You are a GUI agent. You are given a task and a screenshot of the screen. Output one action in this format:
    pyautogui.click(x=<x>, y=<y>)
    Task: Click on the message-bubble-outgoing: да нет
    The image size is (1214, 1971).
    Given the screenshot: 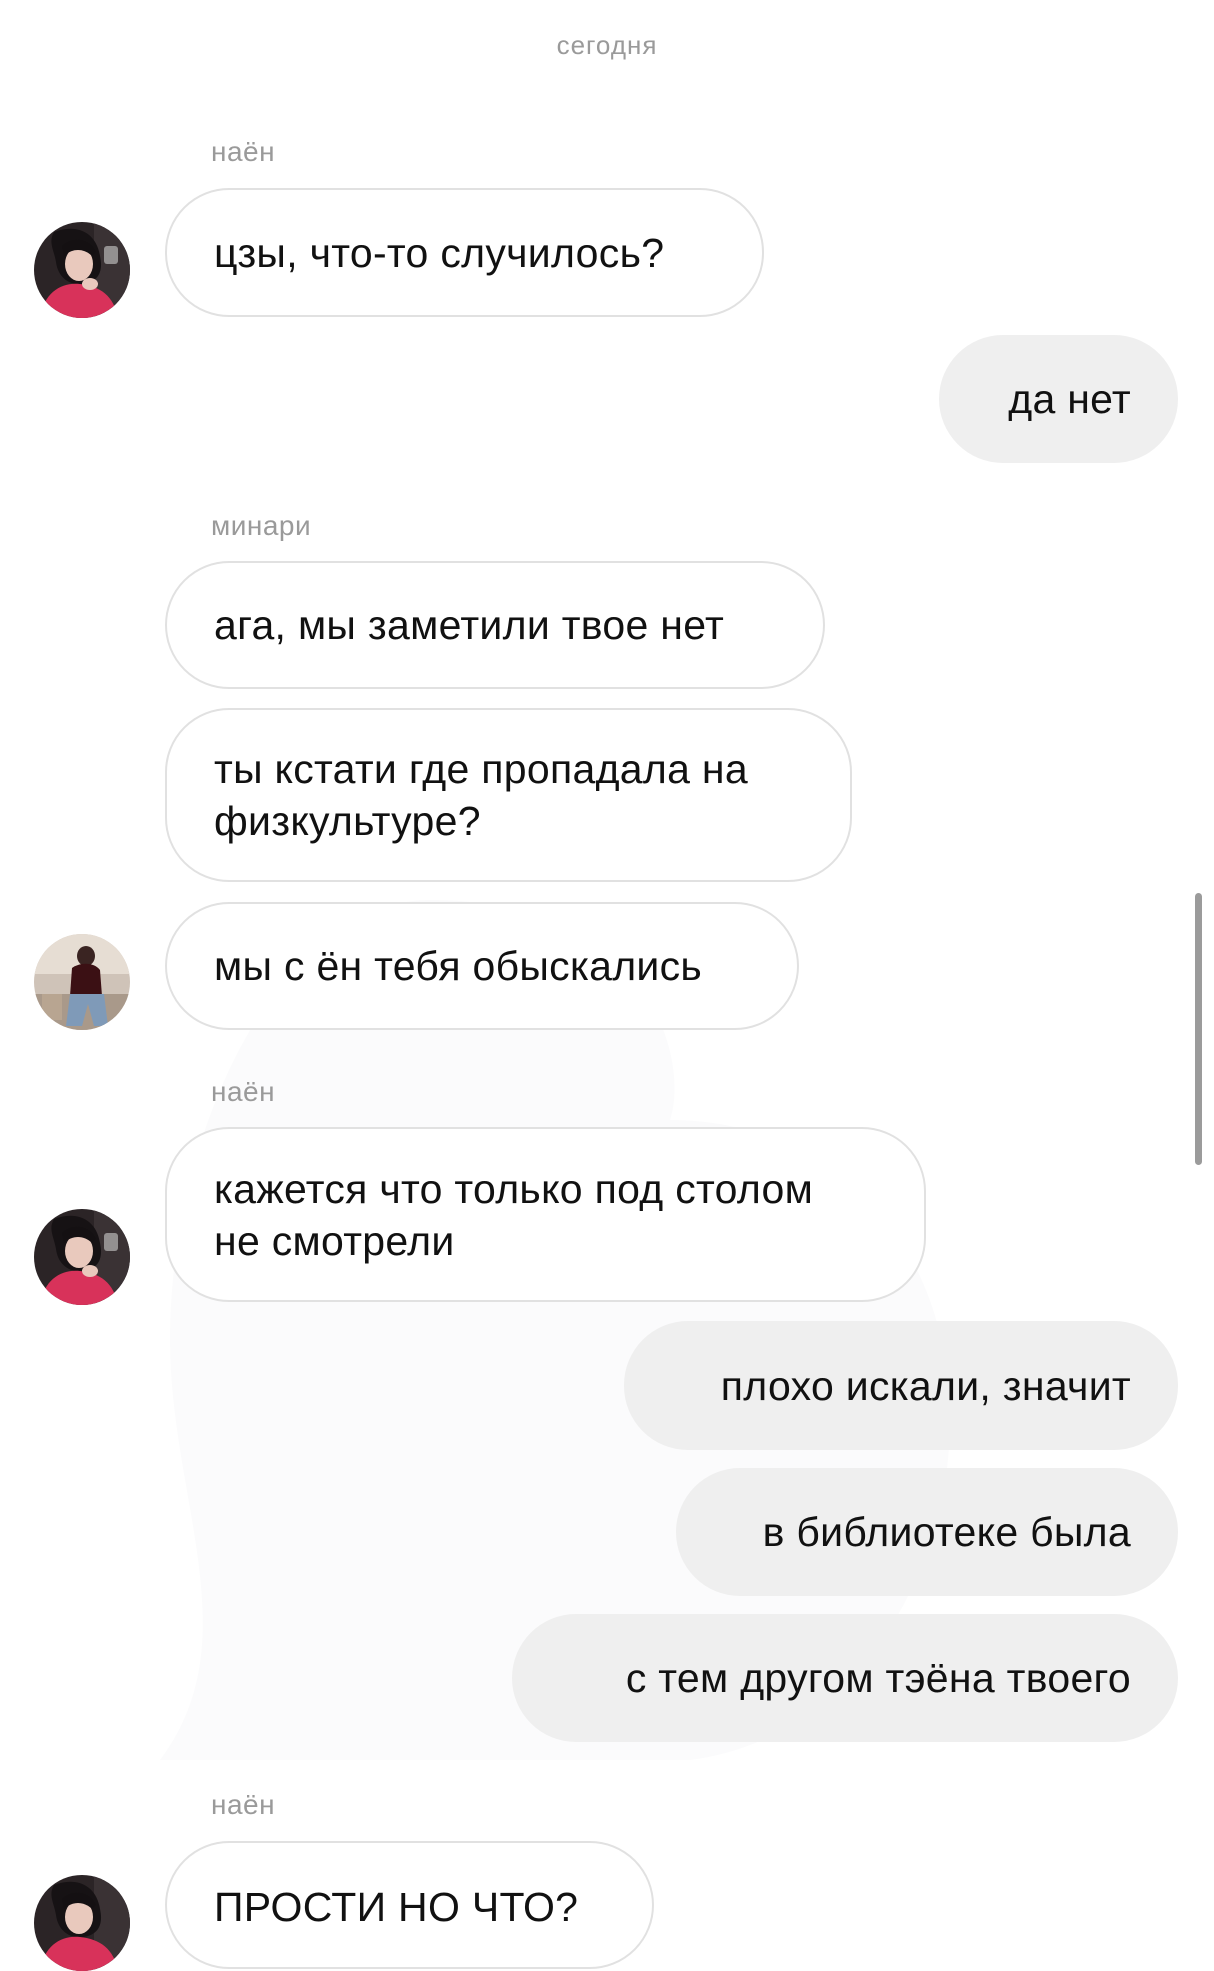 What is the action you would take?
    pyautogui.click(x=1058, y=399)
    